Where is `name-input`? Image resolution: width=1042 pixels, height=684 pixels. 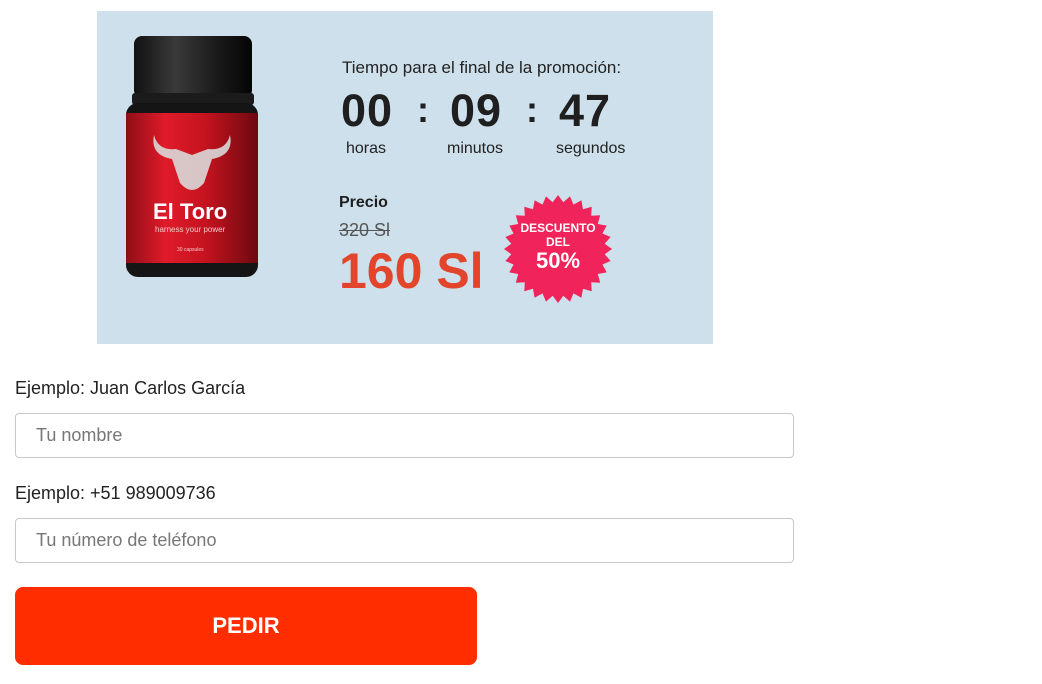
name-input is located at coordinates (404, 435).